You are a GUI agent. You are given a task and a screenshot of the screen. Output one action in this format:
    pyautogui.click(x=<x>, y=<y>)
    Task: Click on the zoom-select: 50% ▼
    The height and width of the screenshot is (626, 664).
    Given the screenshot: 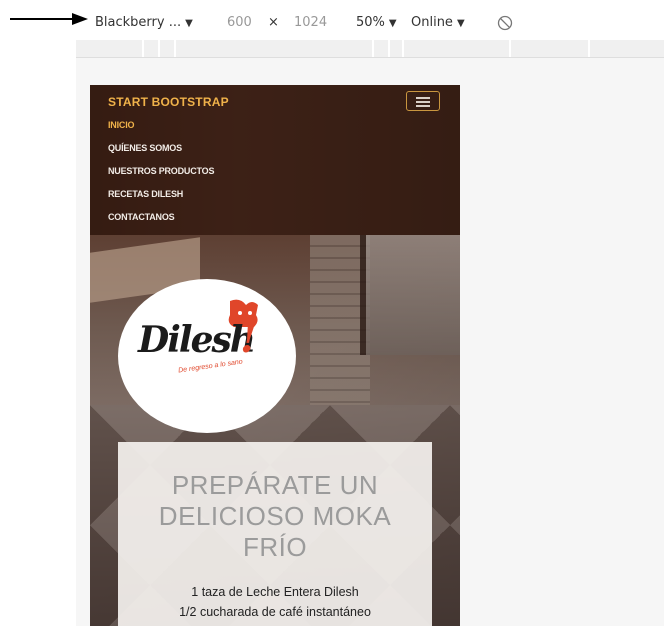 What is the action you would take?
    pyautogui.click(x=376, y=23)
    